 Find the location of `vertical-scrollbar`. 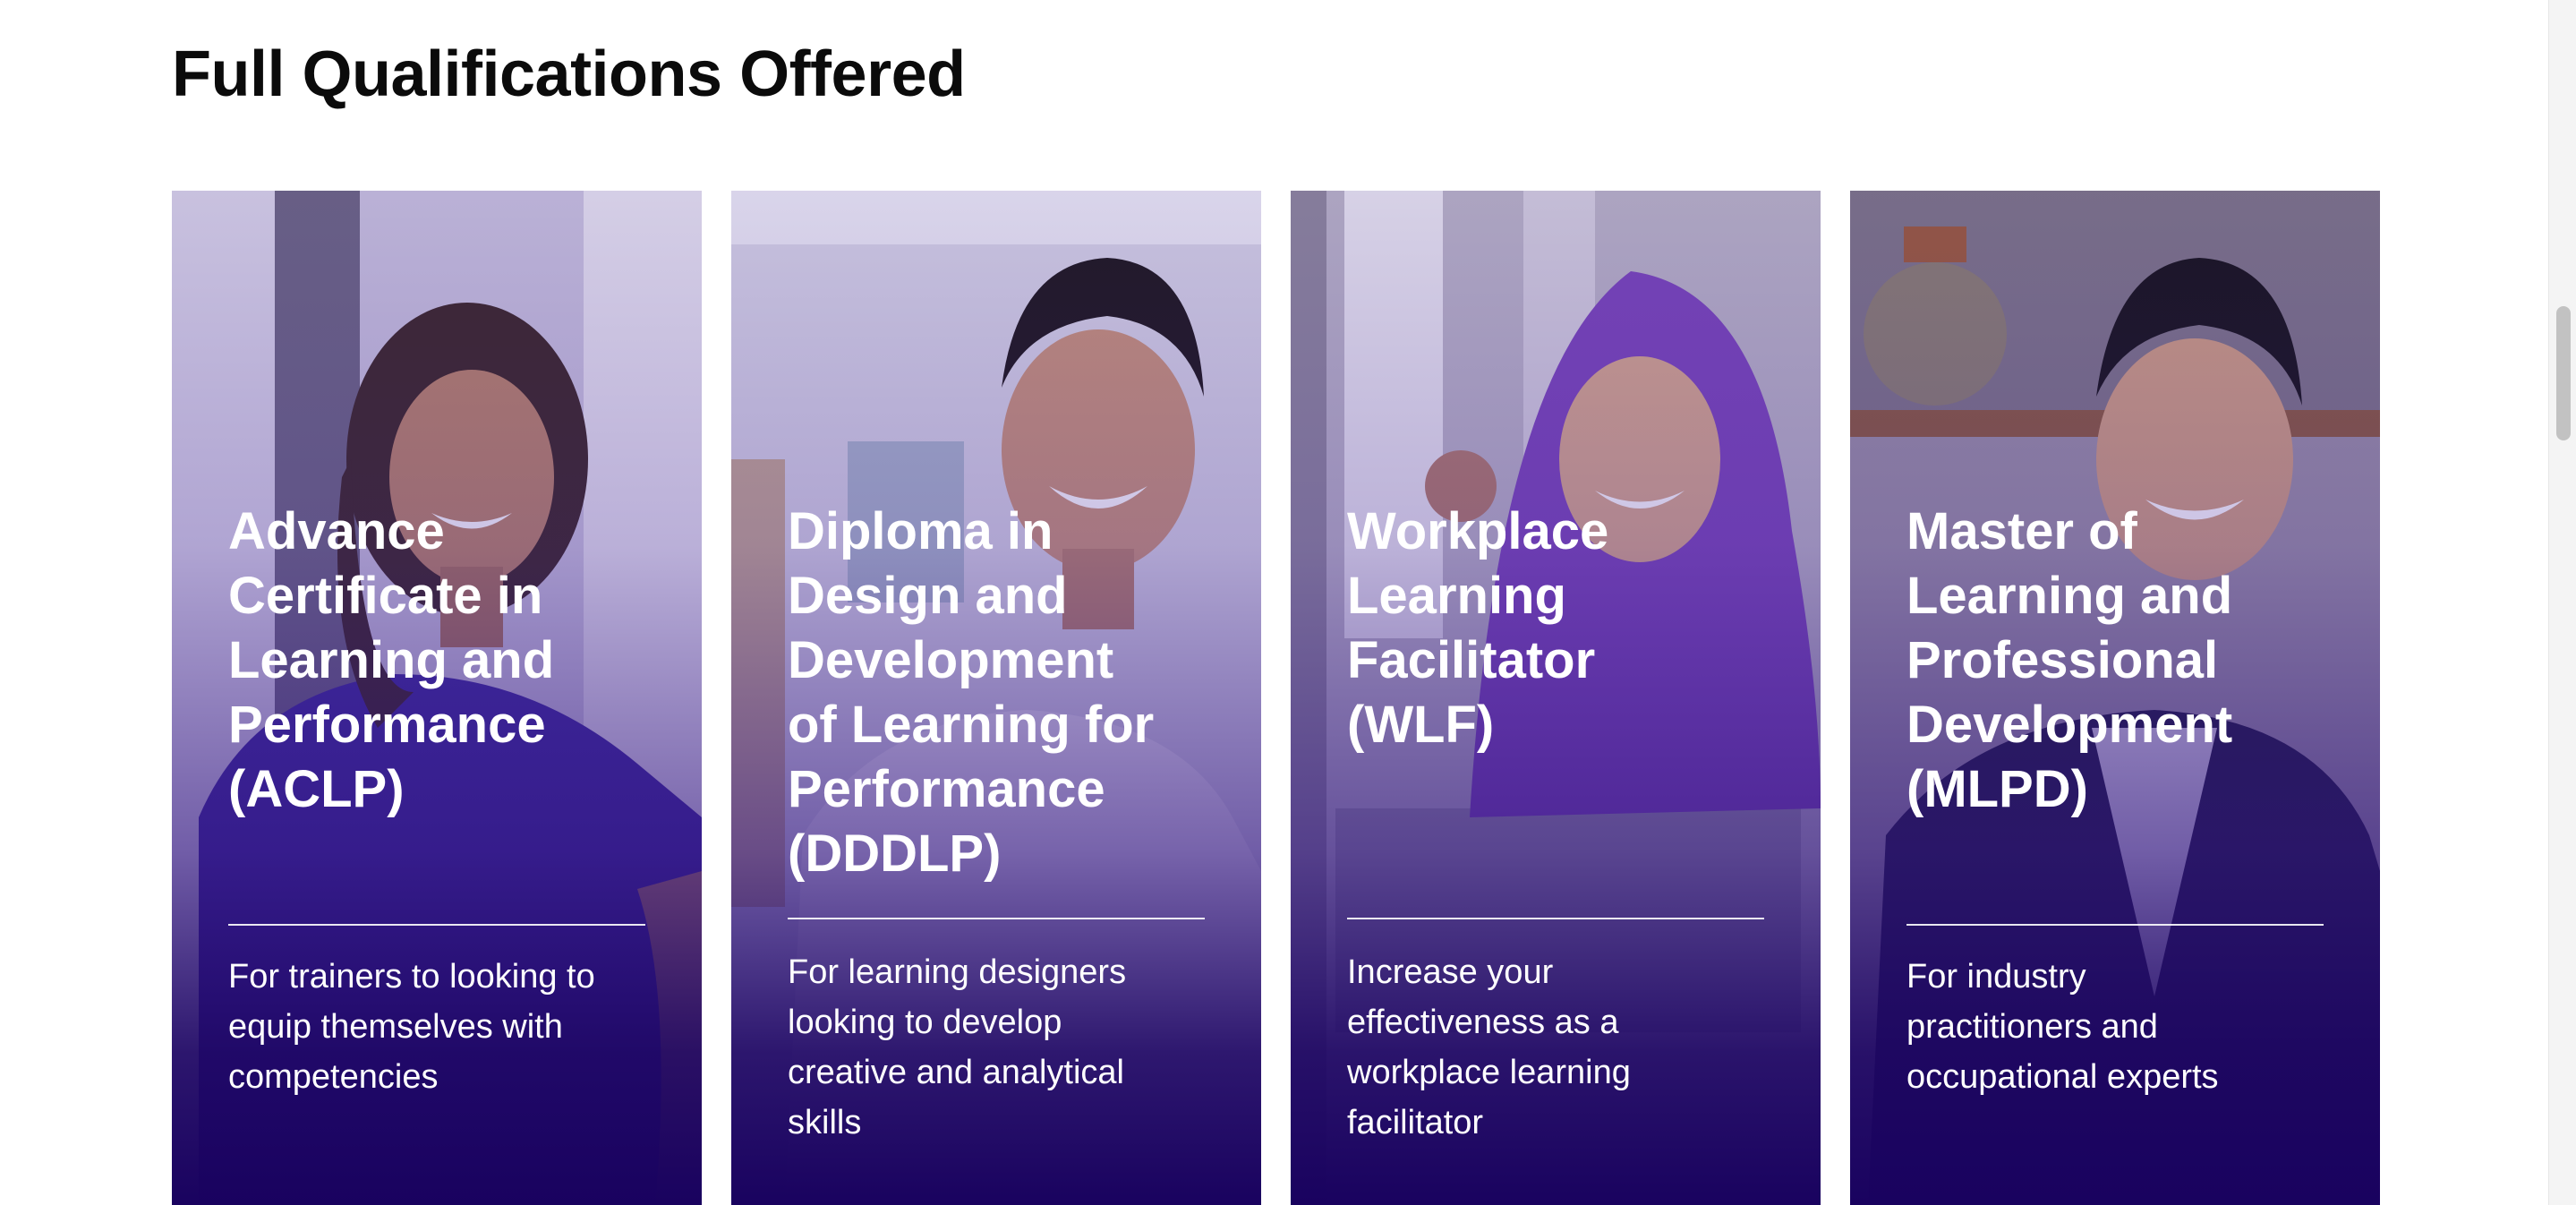

vertical-scrollbar is located at coordinates (2562, 602).